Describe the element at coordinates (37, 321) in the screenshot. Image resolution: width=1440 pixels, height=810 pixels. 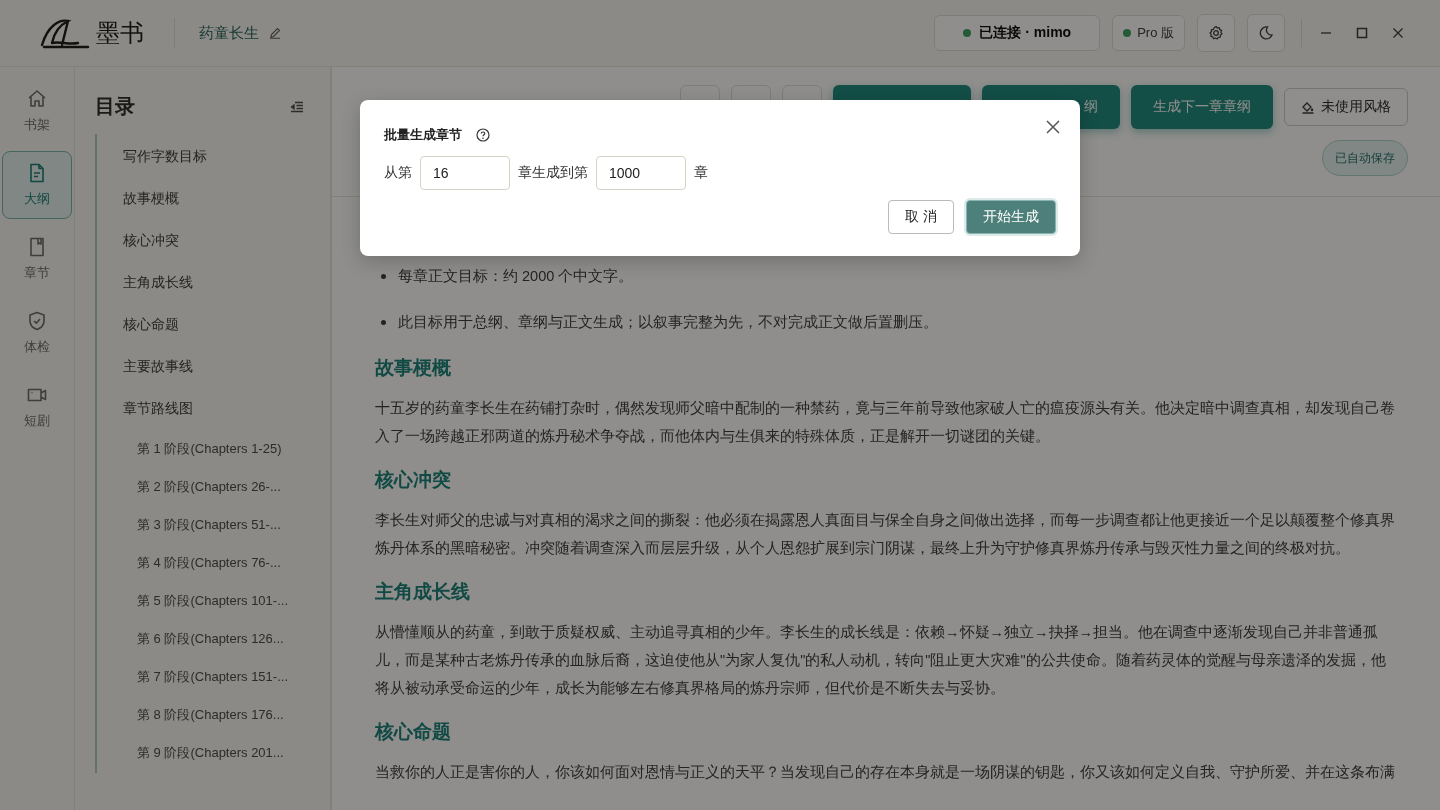
I see `shield-check-icon` at that location.